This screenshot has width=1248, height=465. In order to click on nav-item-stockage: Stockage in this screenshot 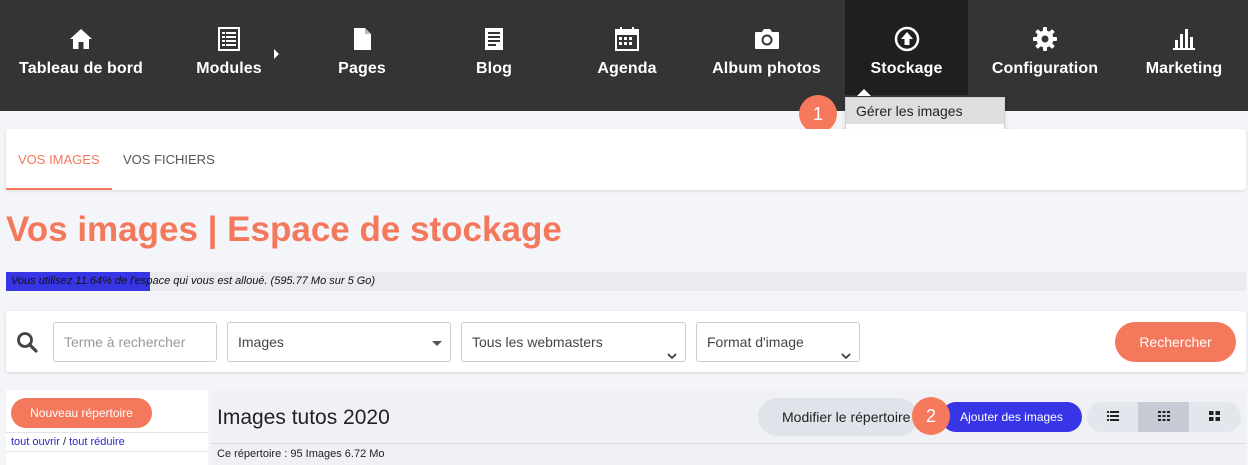, I will do `click(906, 47)`.